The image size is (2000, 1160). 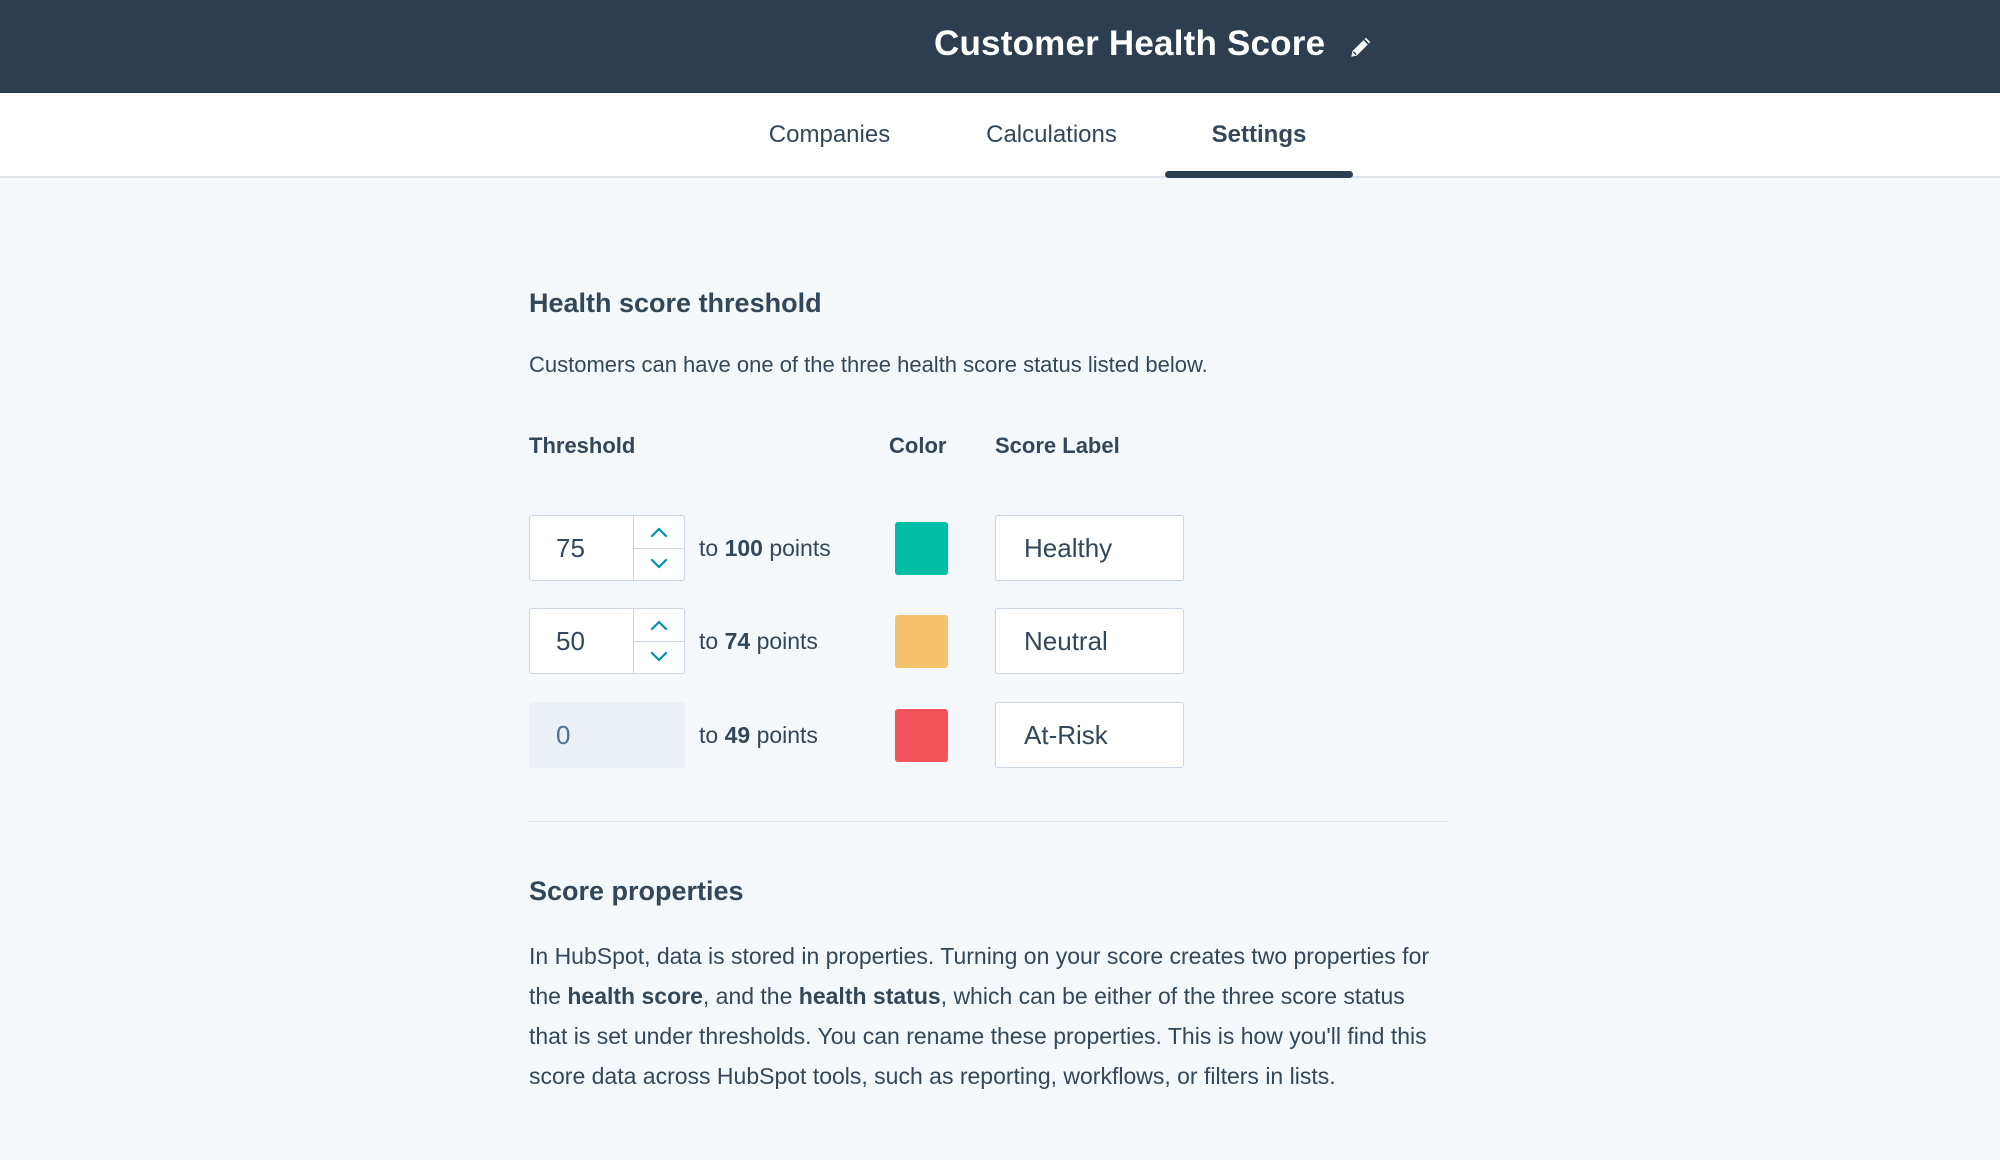 I want to click on tab-calculations: Calculations, so click(x=1051, y=134).